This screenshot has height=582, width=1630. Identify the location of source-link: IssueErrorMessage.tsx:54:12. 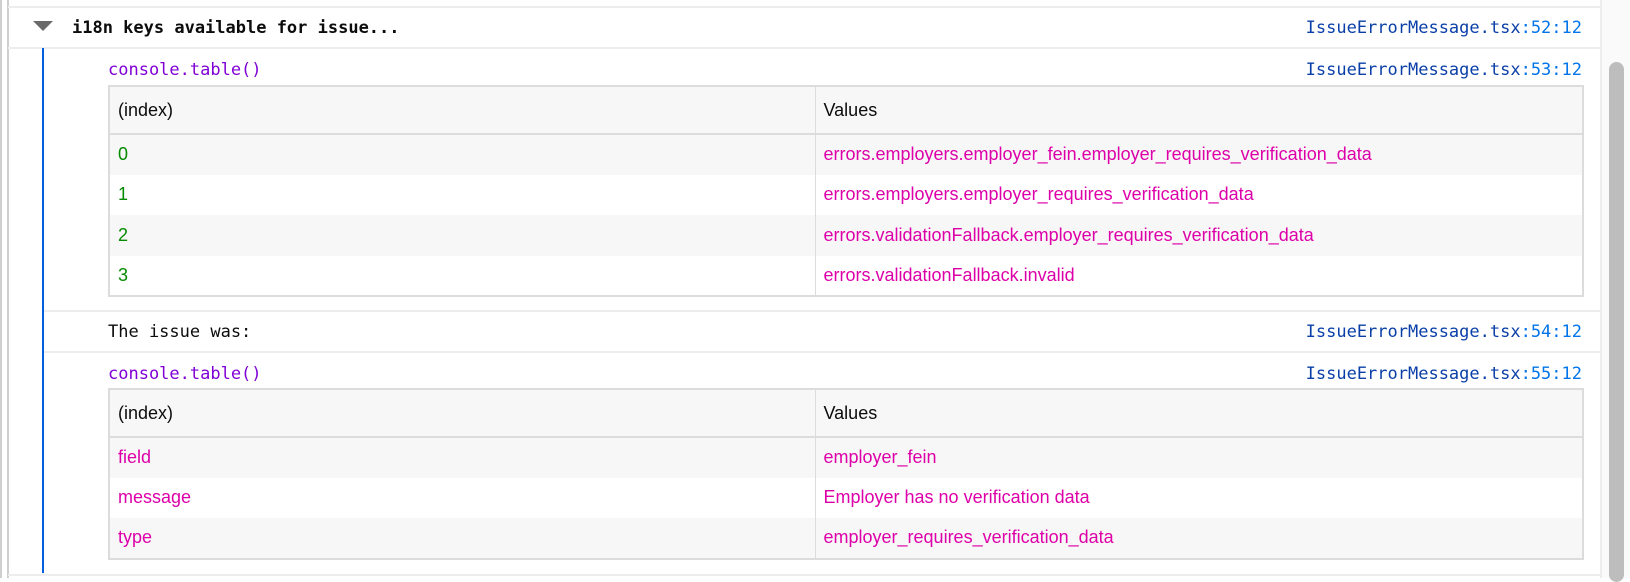
(1444, 332).